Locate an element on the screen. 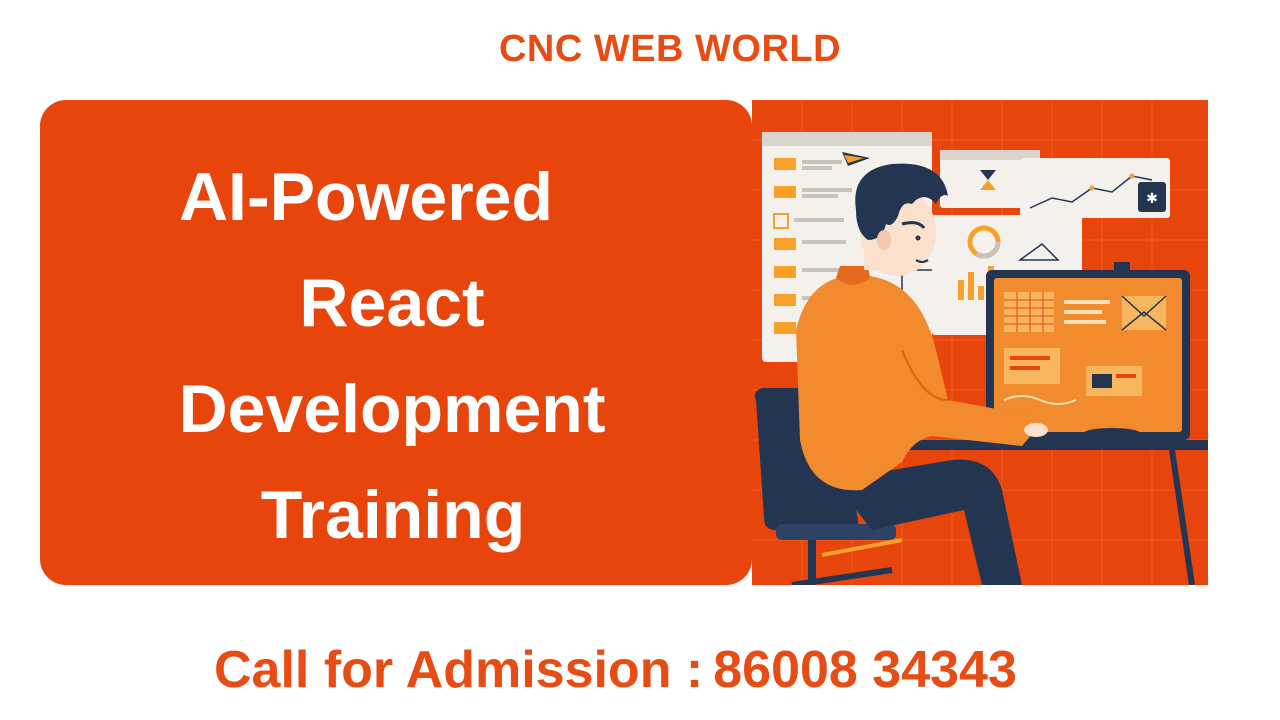  admission-call-line: Call for Admission :86008 34343 is located at coordinates (615, 670).